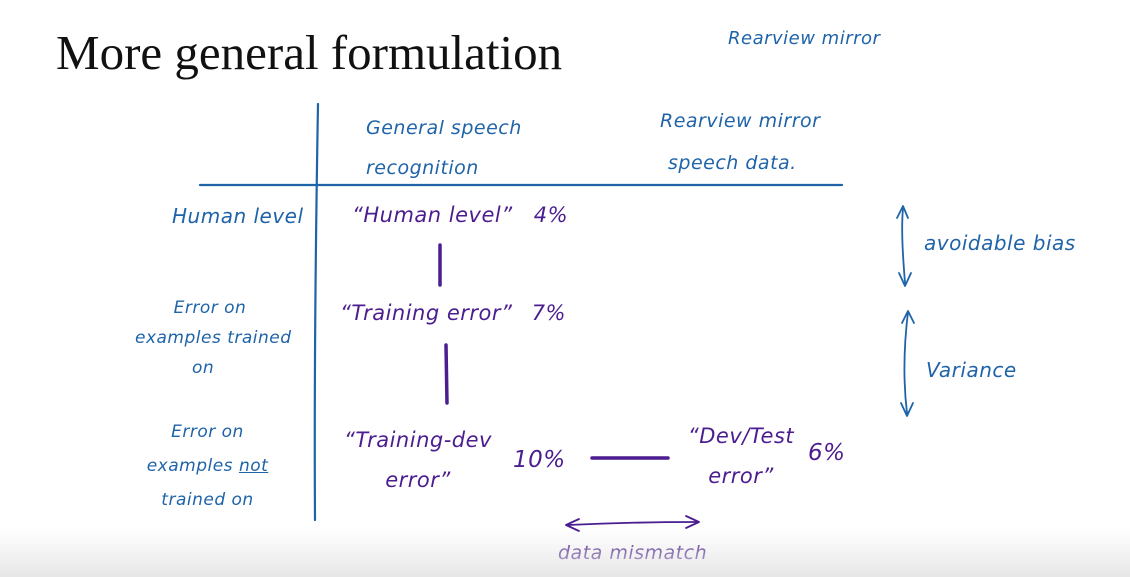  I want to click on row-header-human-level: Human level, so click(238, 216).